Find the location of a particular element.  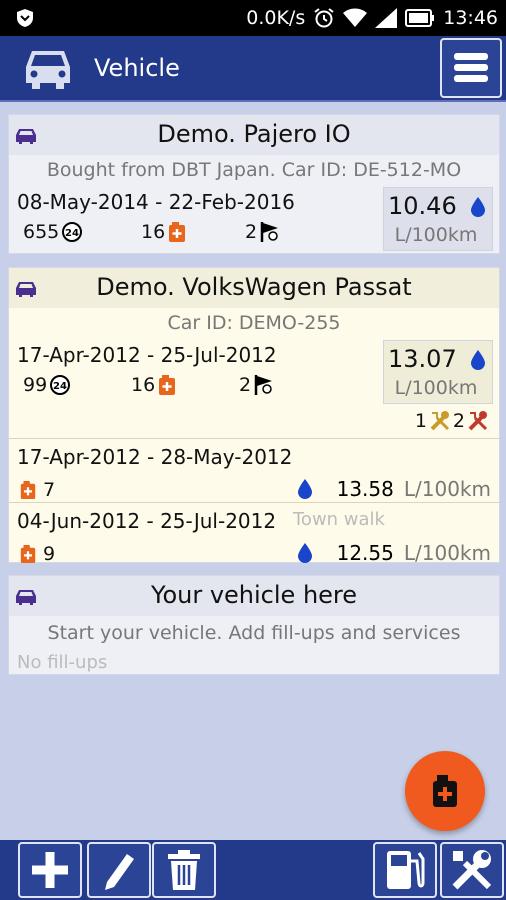

days-stat: 99 24 is located at coordinates (47, 385).